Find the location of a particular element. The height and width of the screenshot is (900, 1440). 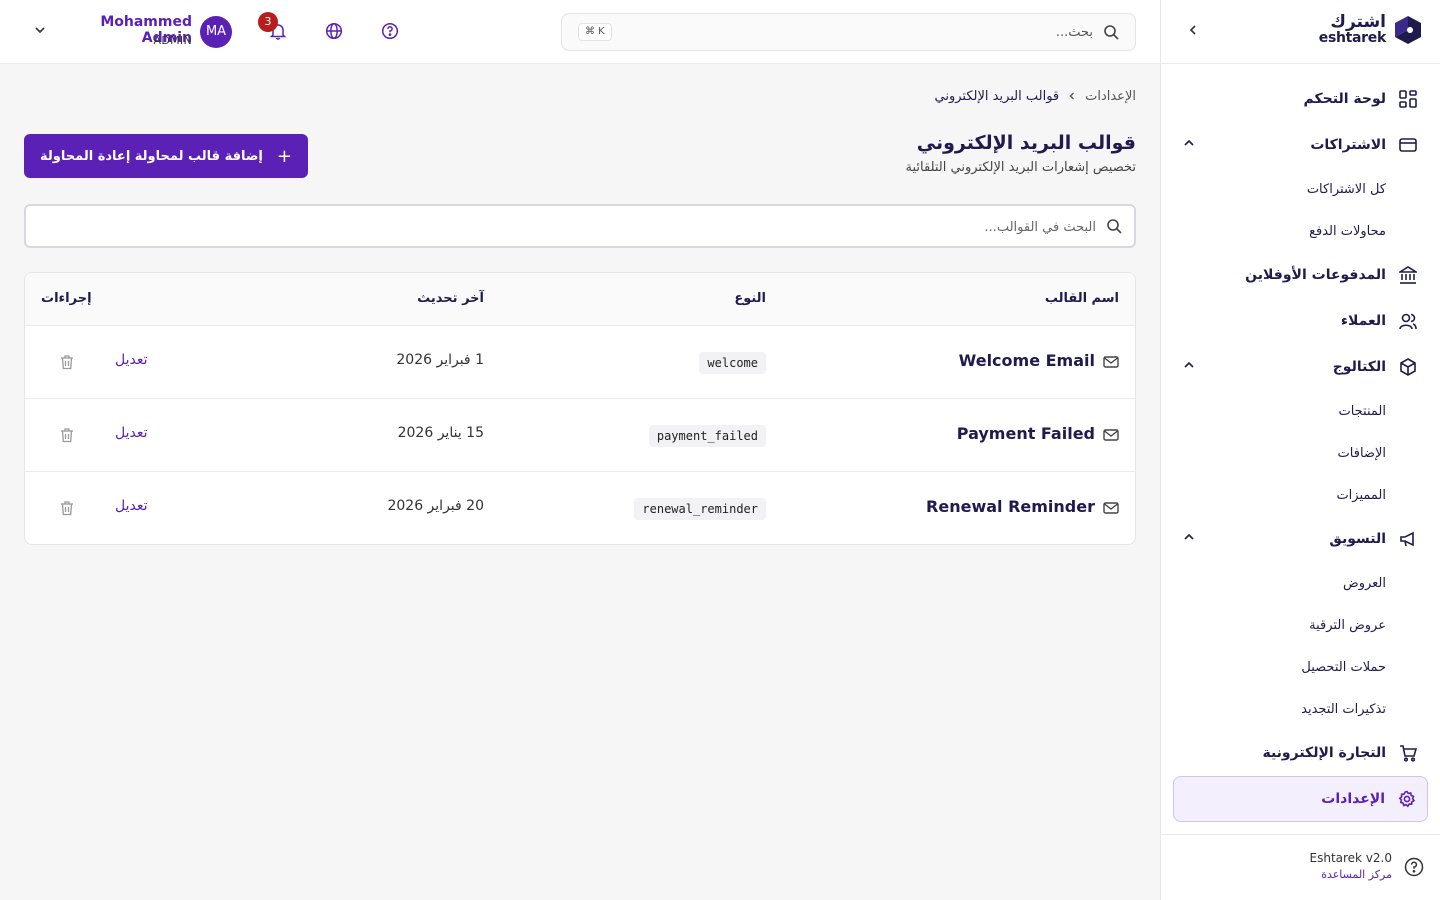

sidebar-item-products: المنتجات is located at coordinates (1300, 411).